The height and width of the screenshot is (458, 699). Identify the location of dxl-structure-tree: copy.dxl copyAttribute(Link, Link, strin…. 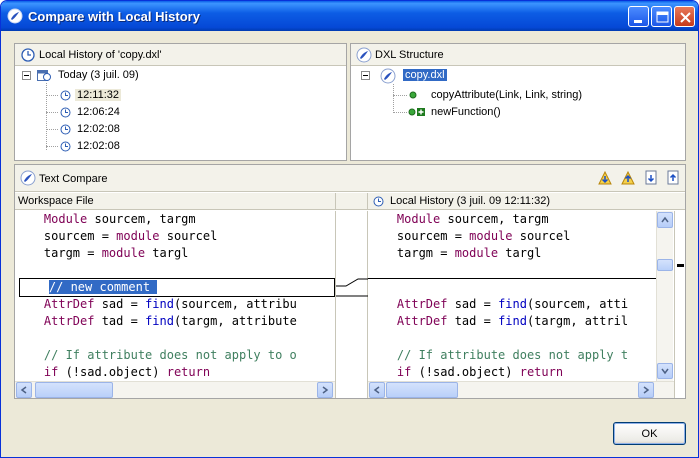
(518, 113).